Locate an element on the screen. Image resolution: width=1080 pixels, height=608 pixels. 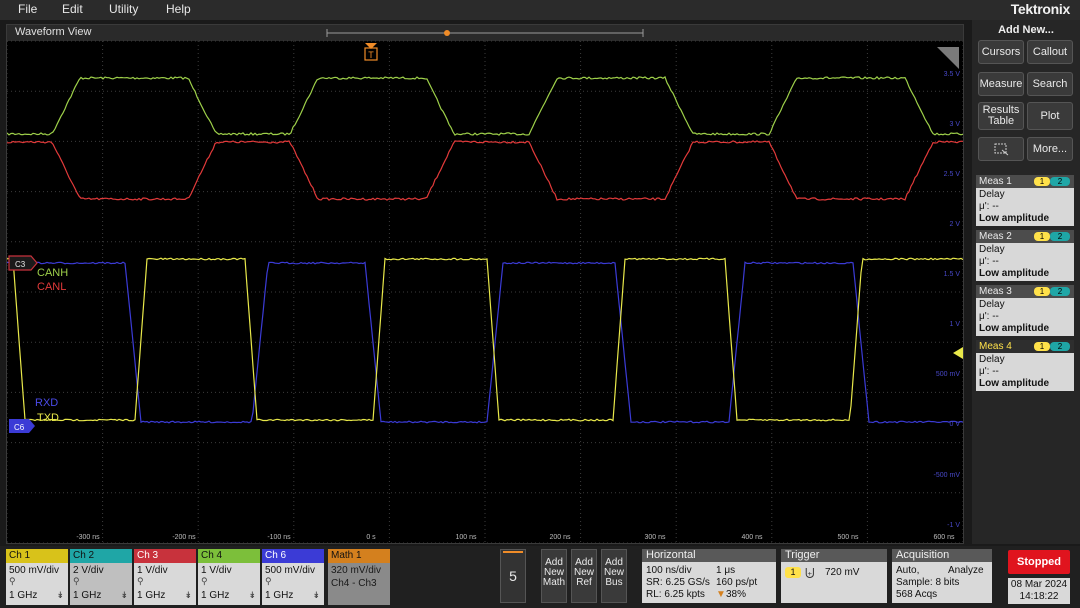
canh-label: CANH is located at coordinates (52, 273).